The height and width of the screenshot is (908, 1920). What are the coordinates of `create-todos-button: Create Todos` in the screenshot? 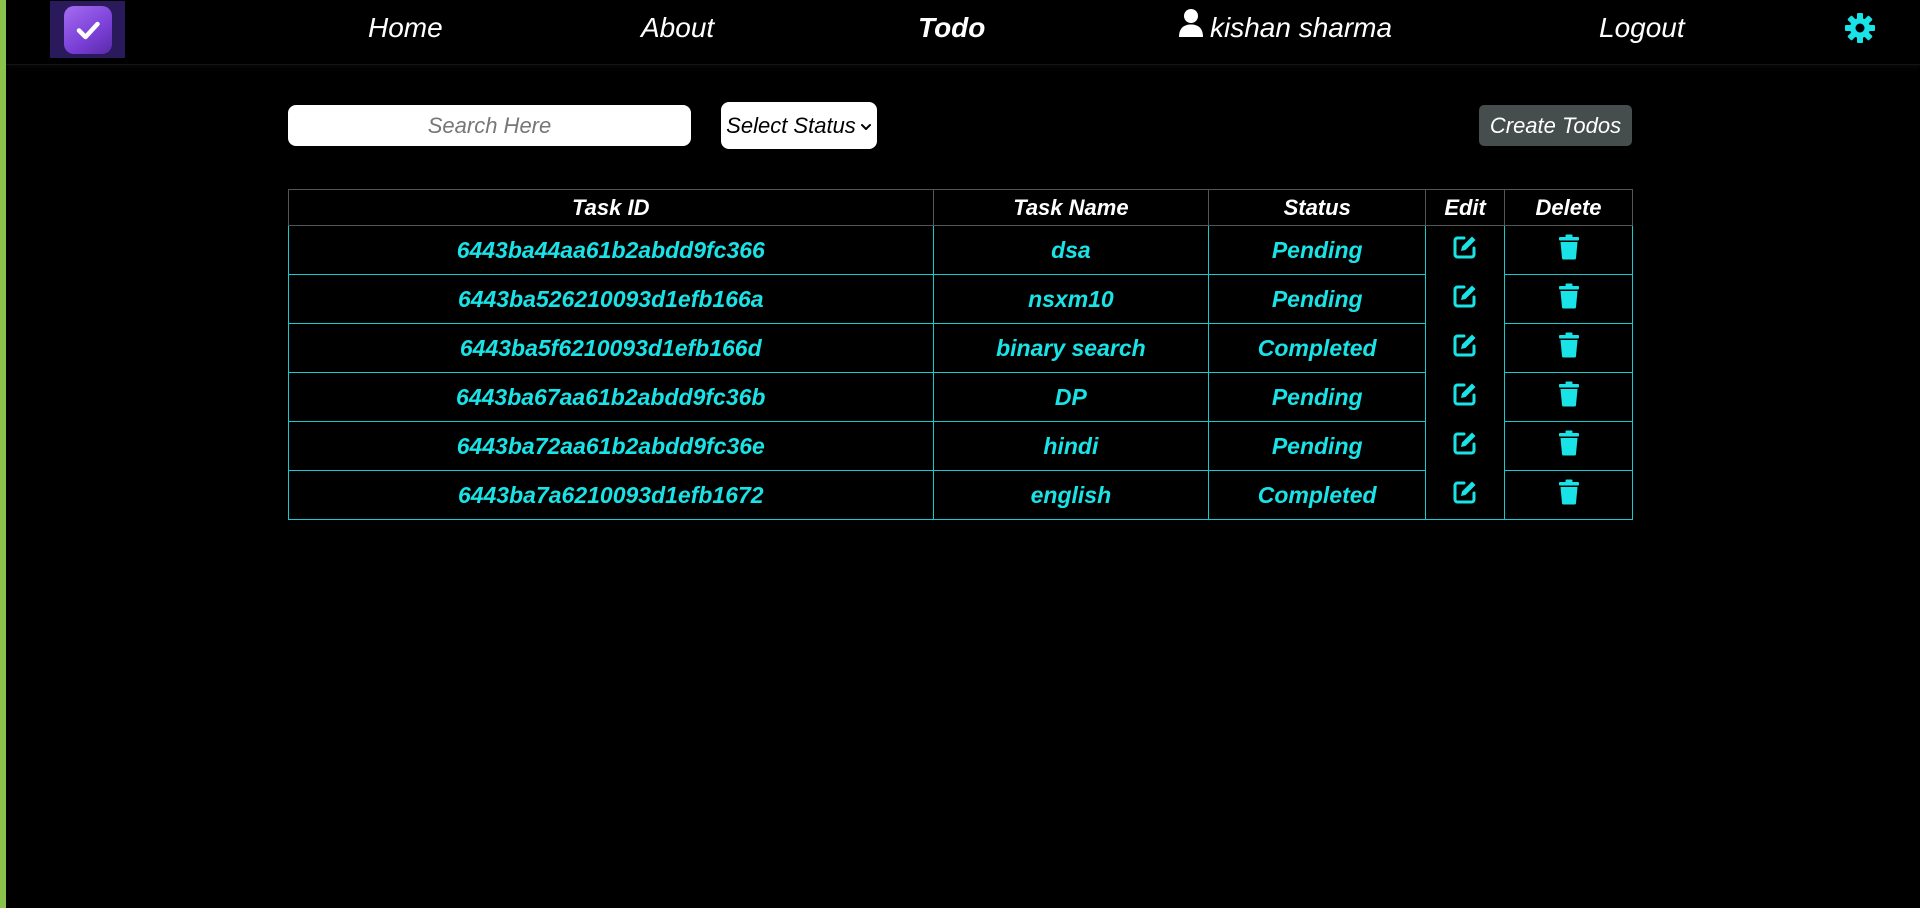 It's located at (1555, 125).